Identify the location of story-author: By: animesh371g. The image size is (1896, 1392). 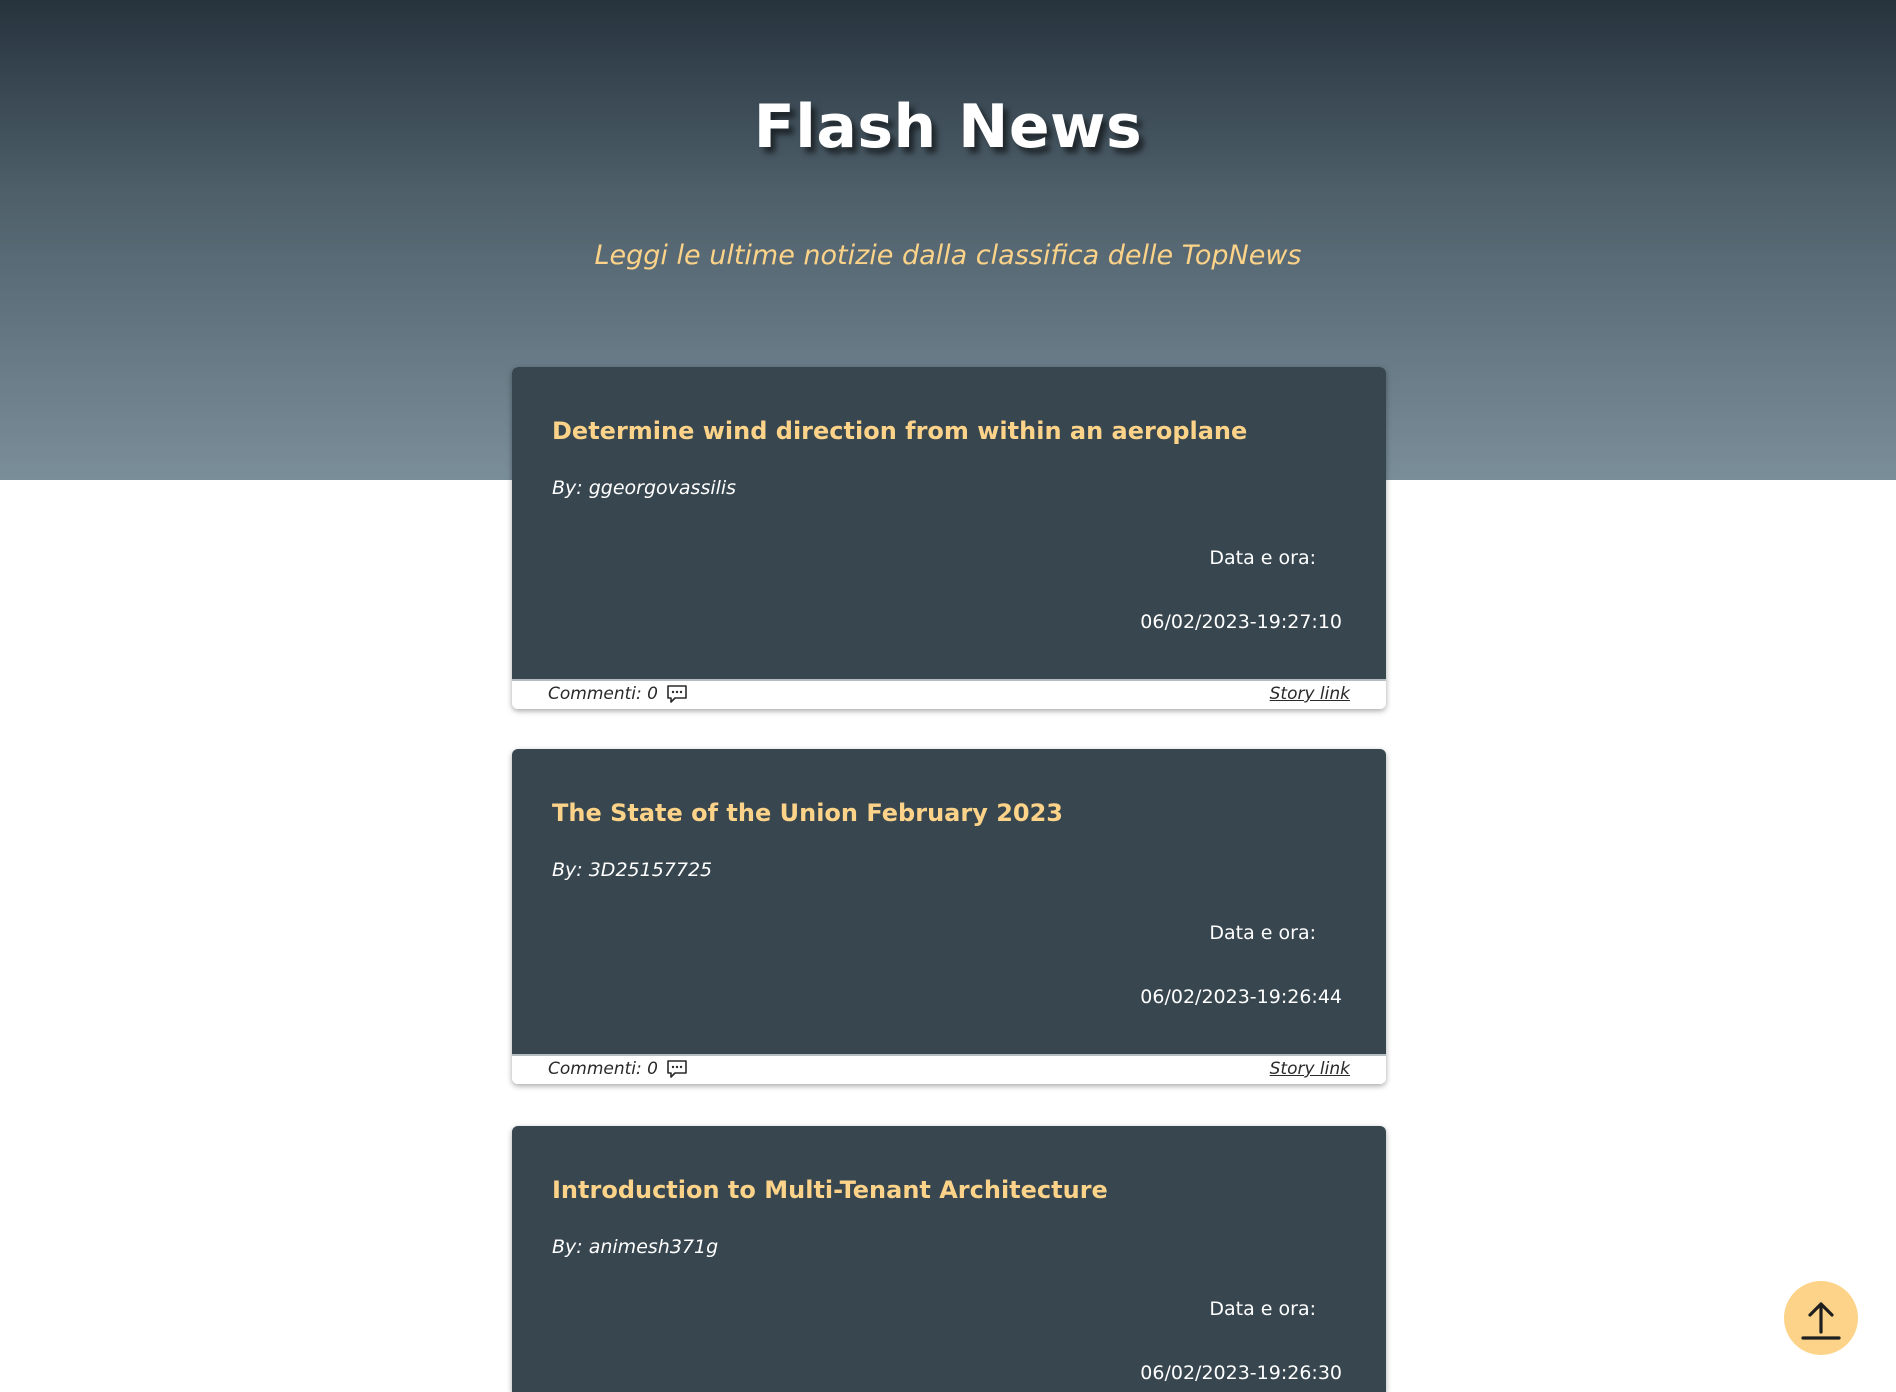
(635, 1247).